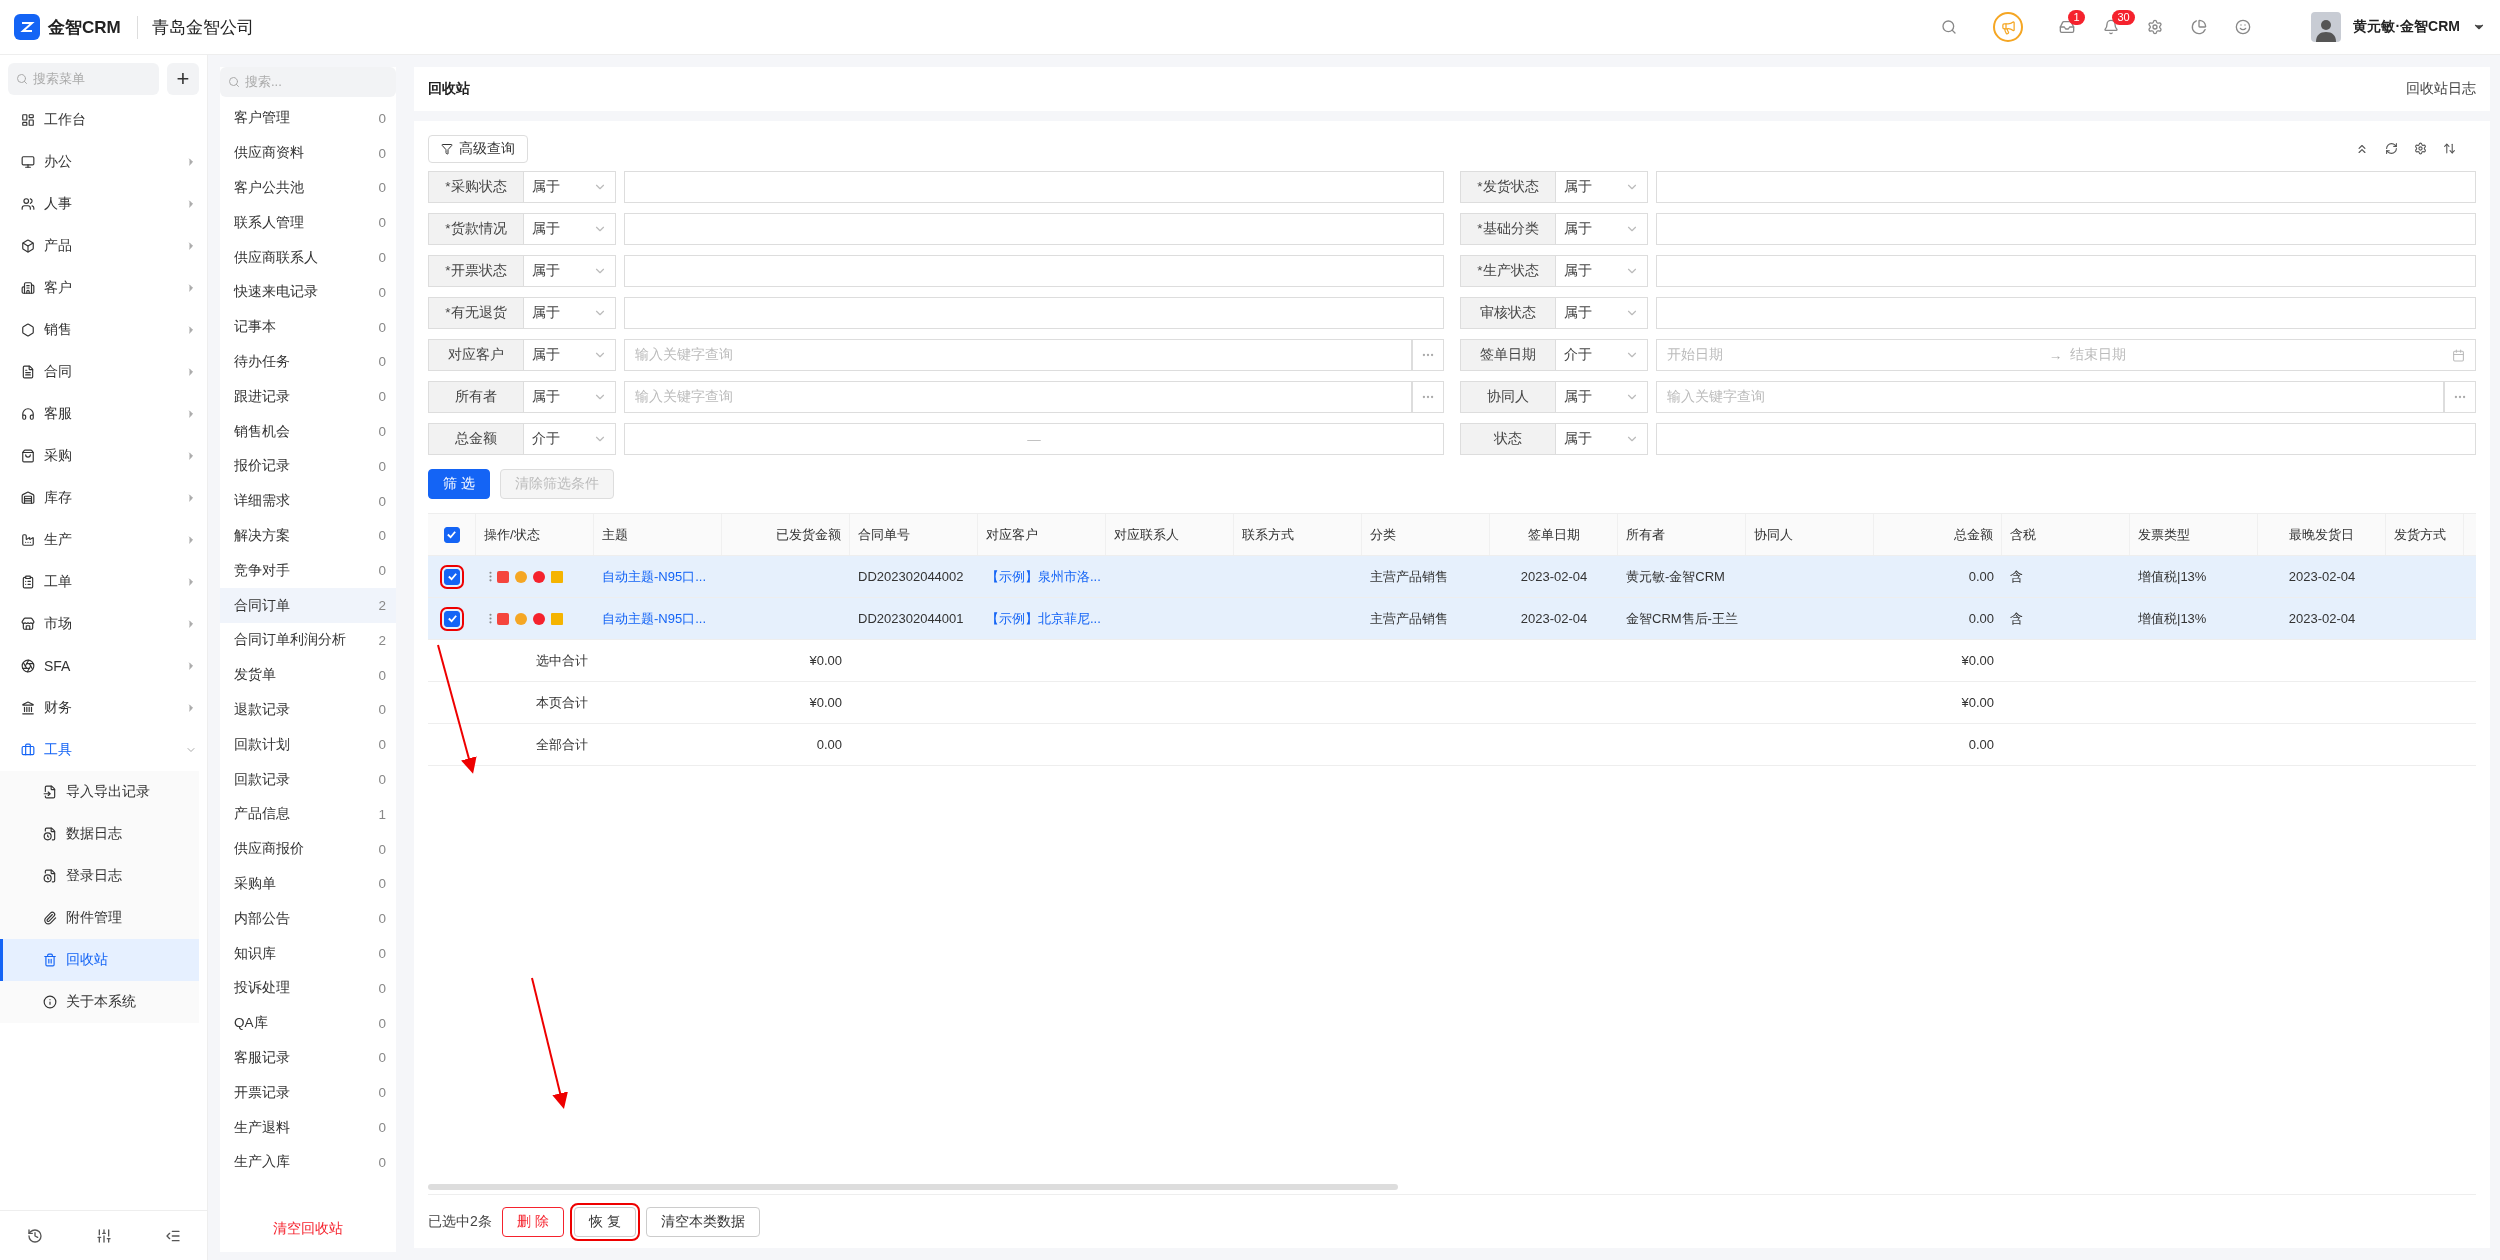  What do you see at coordinates (2199, 27) in the screenshot?
I see `pie-chart-icon` at bounding box center [2199, 27].